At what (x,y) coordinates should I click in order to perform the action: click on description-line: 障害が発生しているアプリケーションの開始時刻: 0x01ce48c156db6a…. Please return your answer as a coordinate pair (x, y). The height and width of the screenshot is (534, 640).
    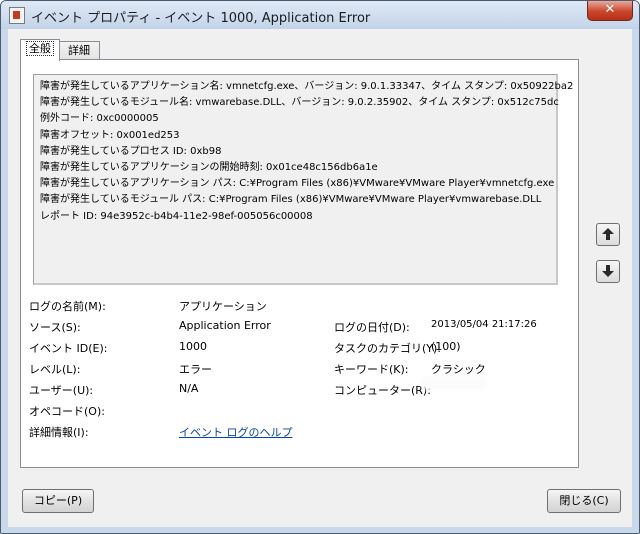
    Looking at the image, I should click on (209, 167).